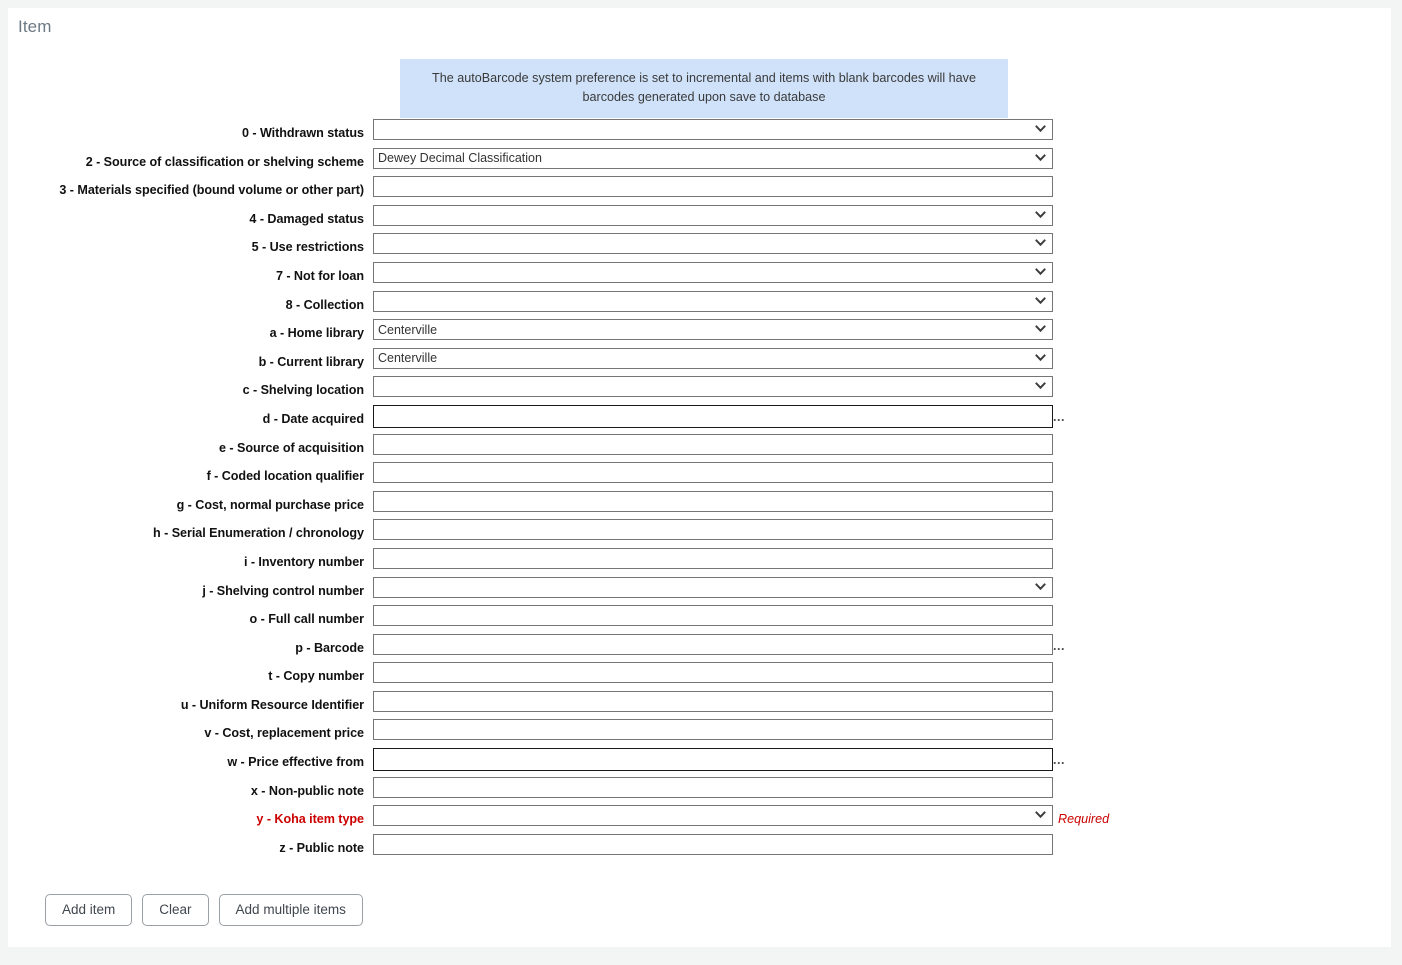  I want to click on field-control-a-home-library: Centerville, so click(713, 330).